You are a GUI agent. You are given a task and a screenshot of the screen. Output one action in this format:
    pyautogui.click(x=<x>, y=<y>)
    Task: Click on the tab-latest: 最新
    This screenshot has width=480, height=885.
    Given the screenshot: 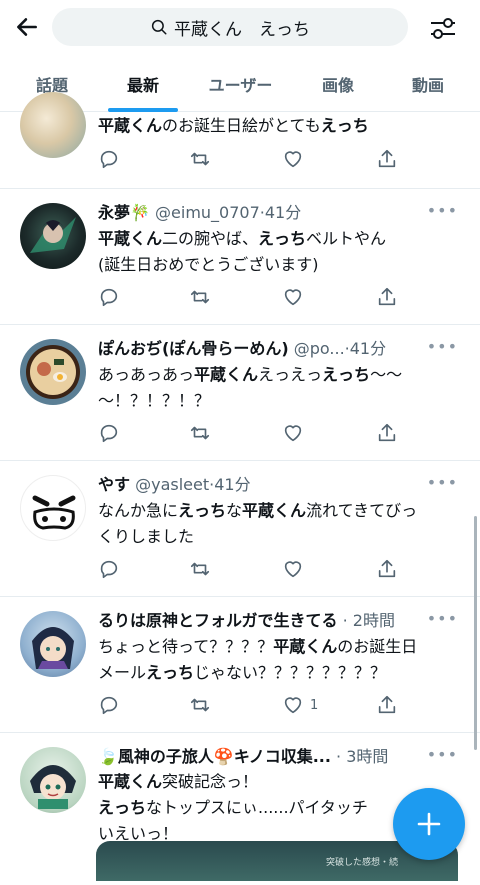 What is the action you would take?
    pyautogui.click(x=143, y=84)
    